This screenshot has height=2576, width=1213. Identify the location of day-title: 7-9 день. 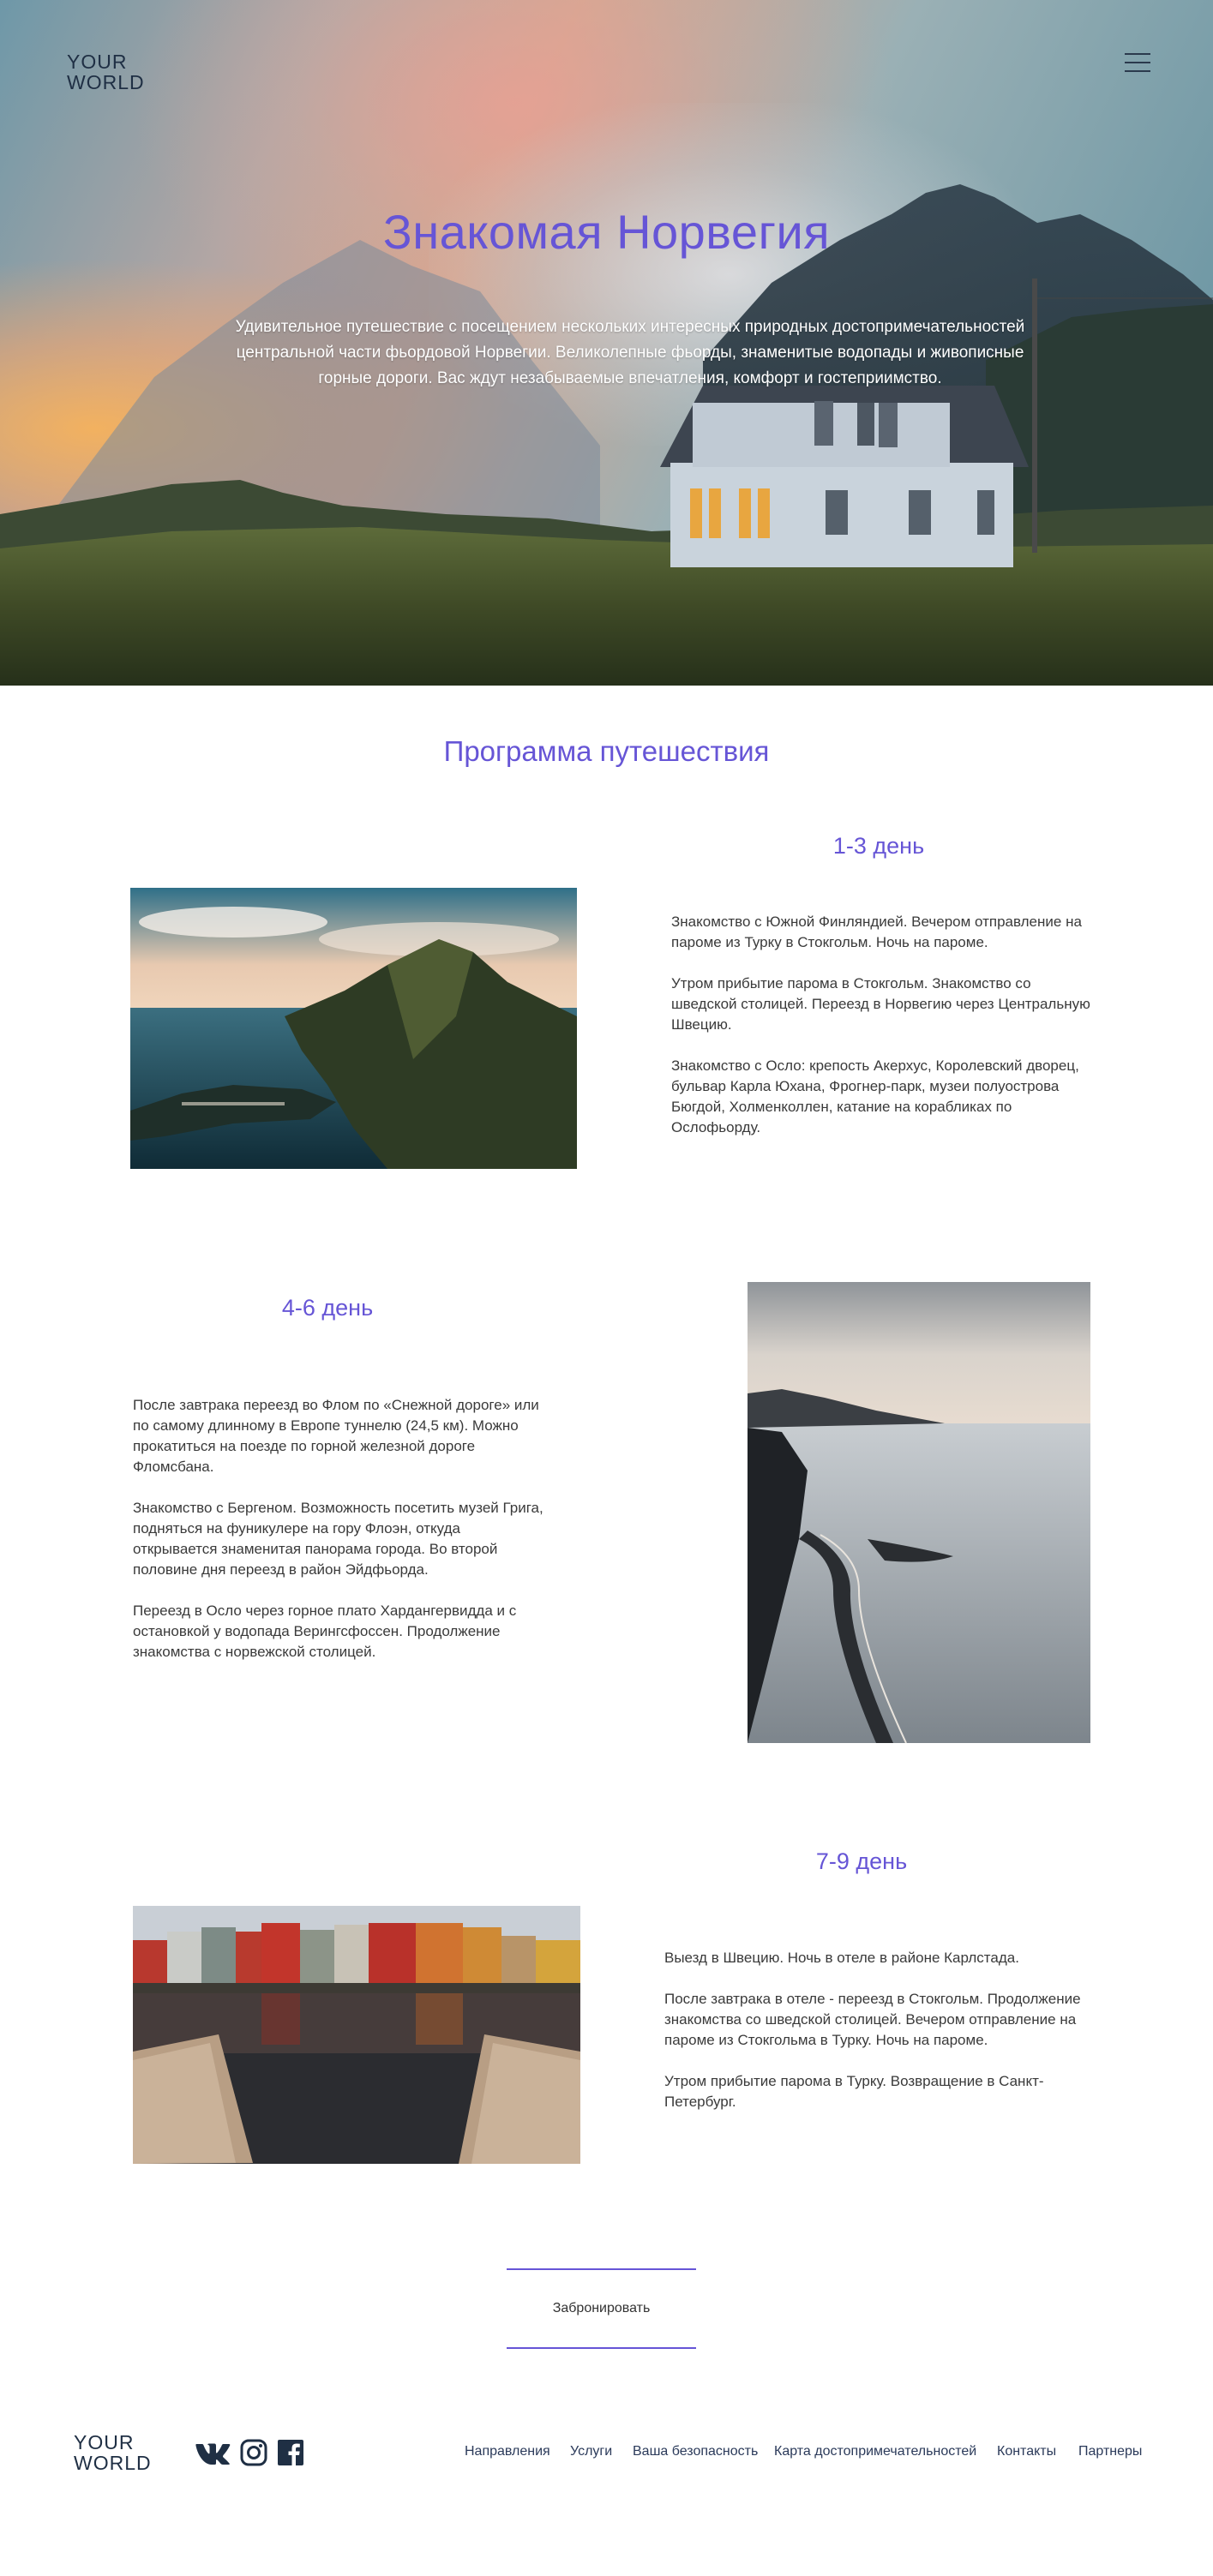
(861, 1861).